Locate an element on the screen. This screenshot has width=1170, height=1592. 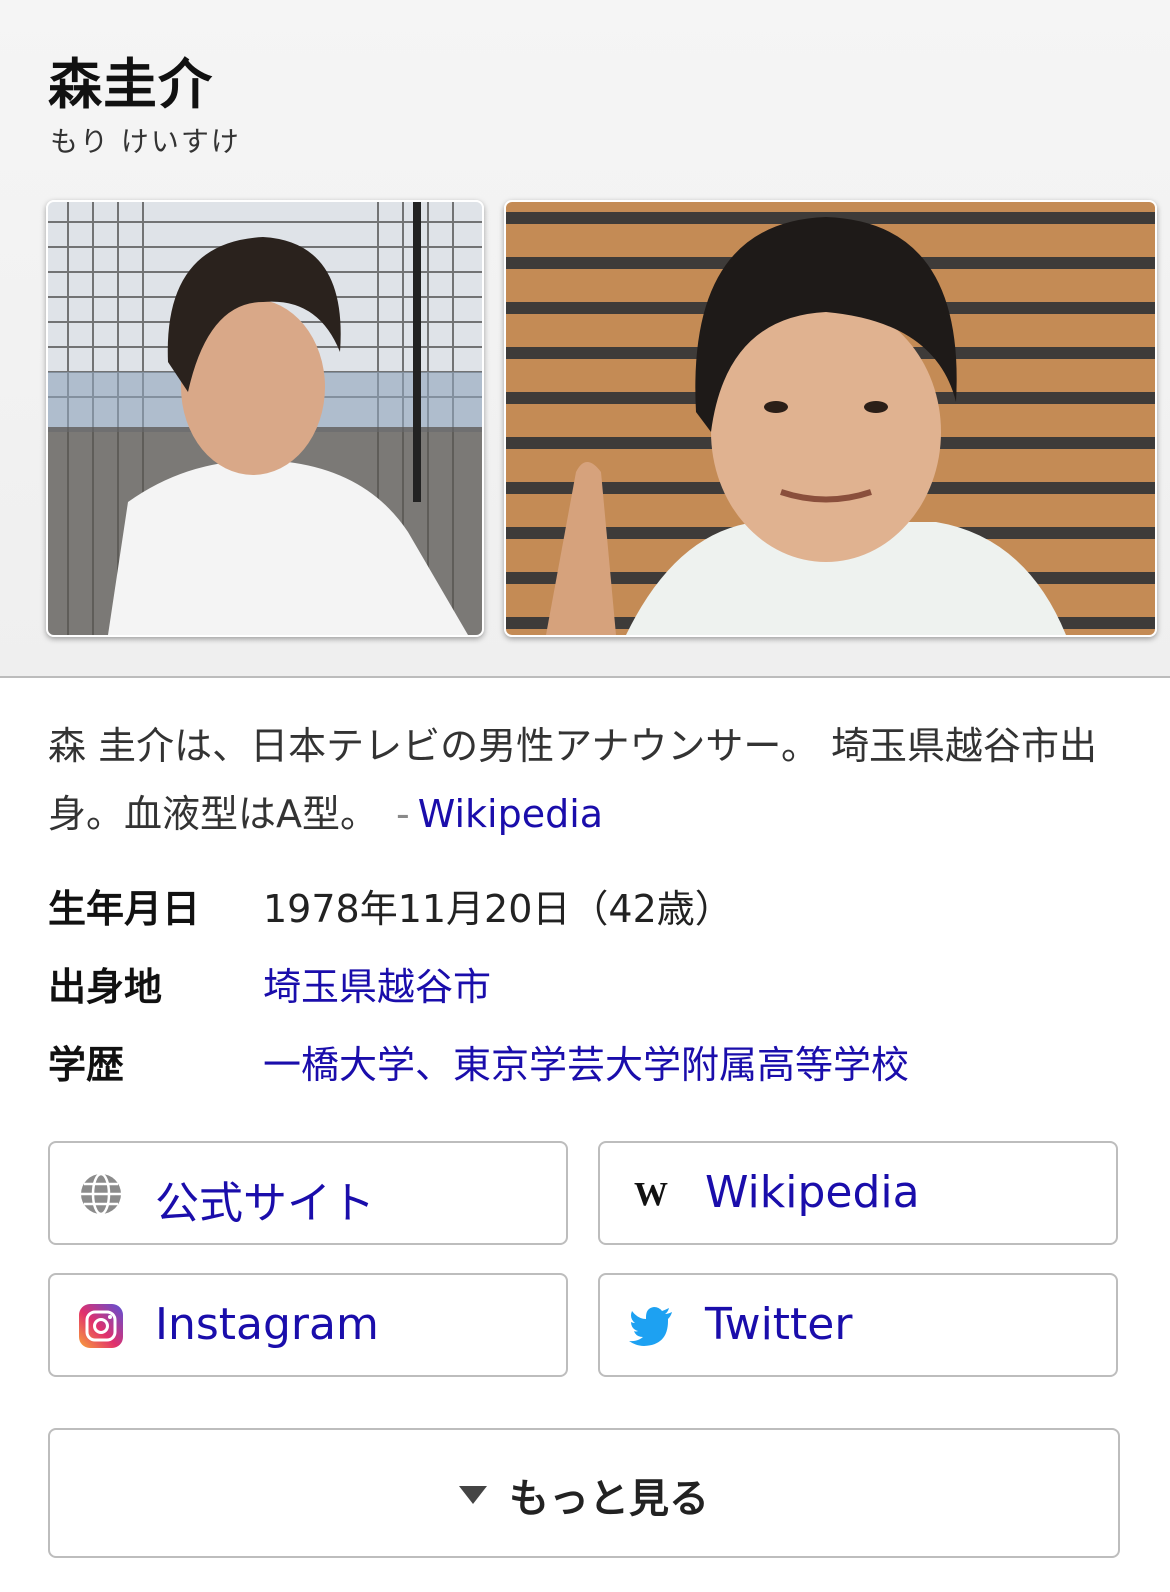
fact-key: 生年月日 is located at coordinates (124, 909).